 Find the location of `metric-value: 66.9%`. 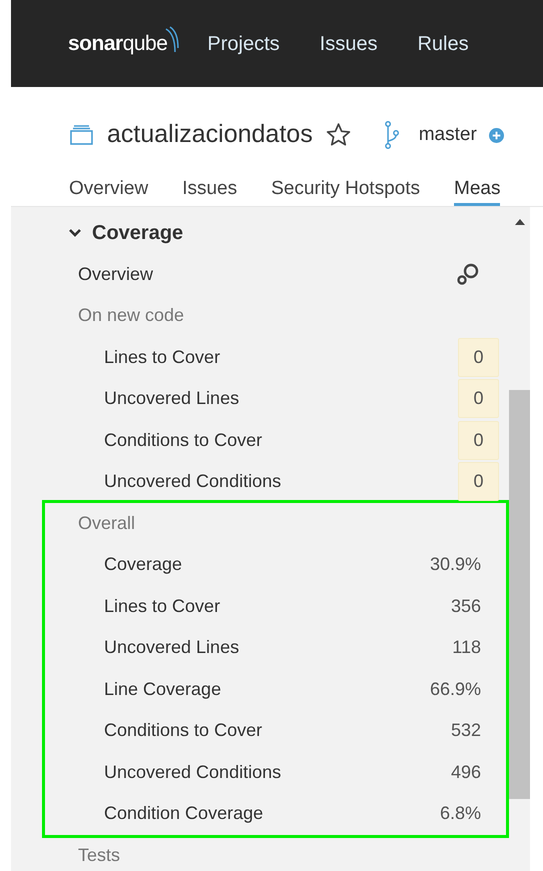

metric-value: 66.9% is located at coordinates (455, 689).